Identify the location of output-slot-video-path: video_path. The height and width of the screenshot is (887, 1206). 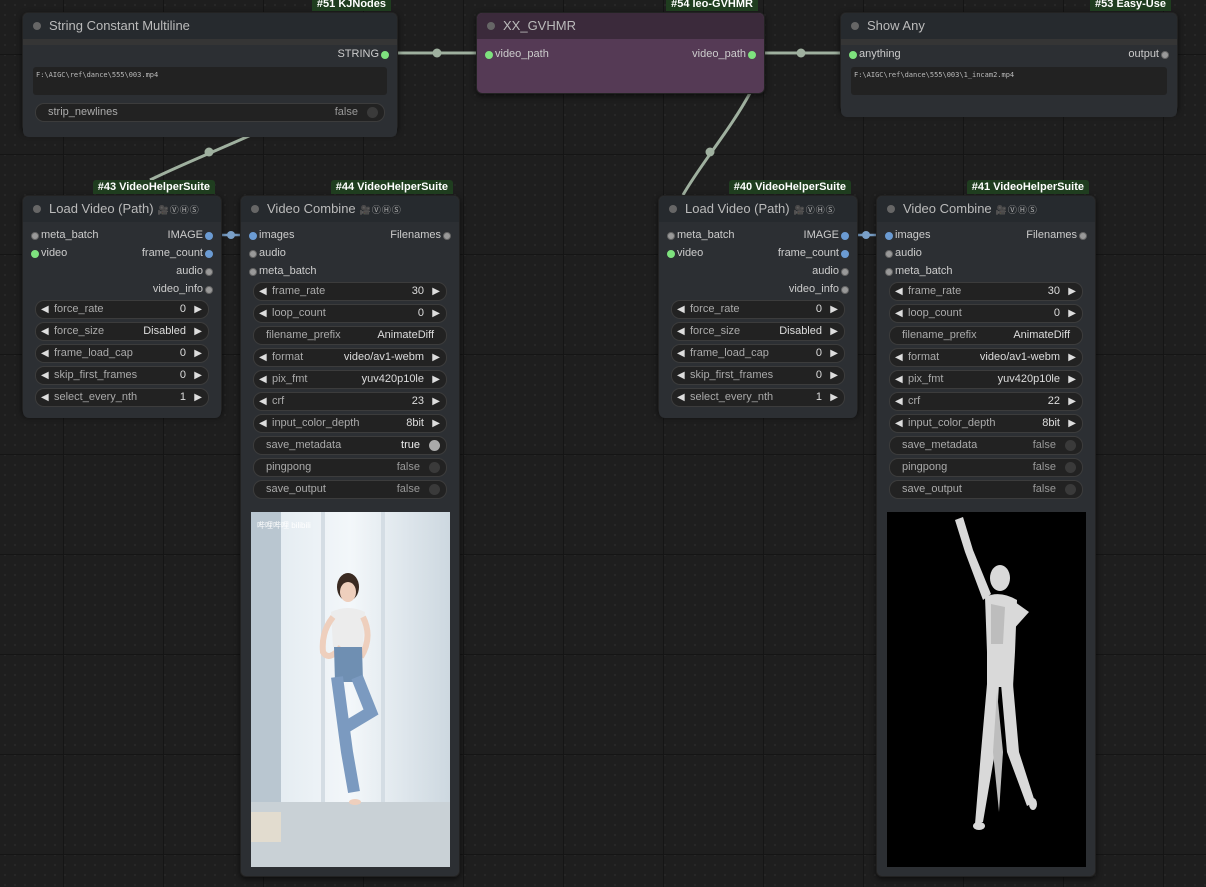
(724, 54).